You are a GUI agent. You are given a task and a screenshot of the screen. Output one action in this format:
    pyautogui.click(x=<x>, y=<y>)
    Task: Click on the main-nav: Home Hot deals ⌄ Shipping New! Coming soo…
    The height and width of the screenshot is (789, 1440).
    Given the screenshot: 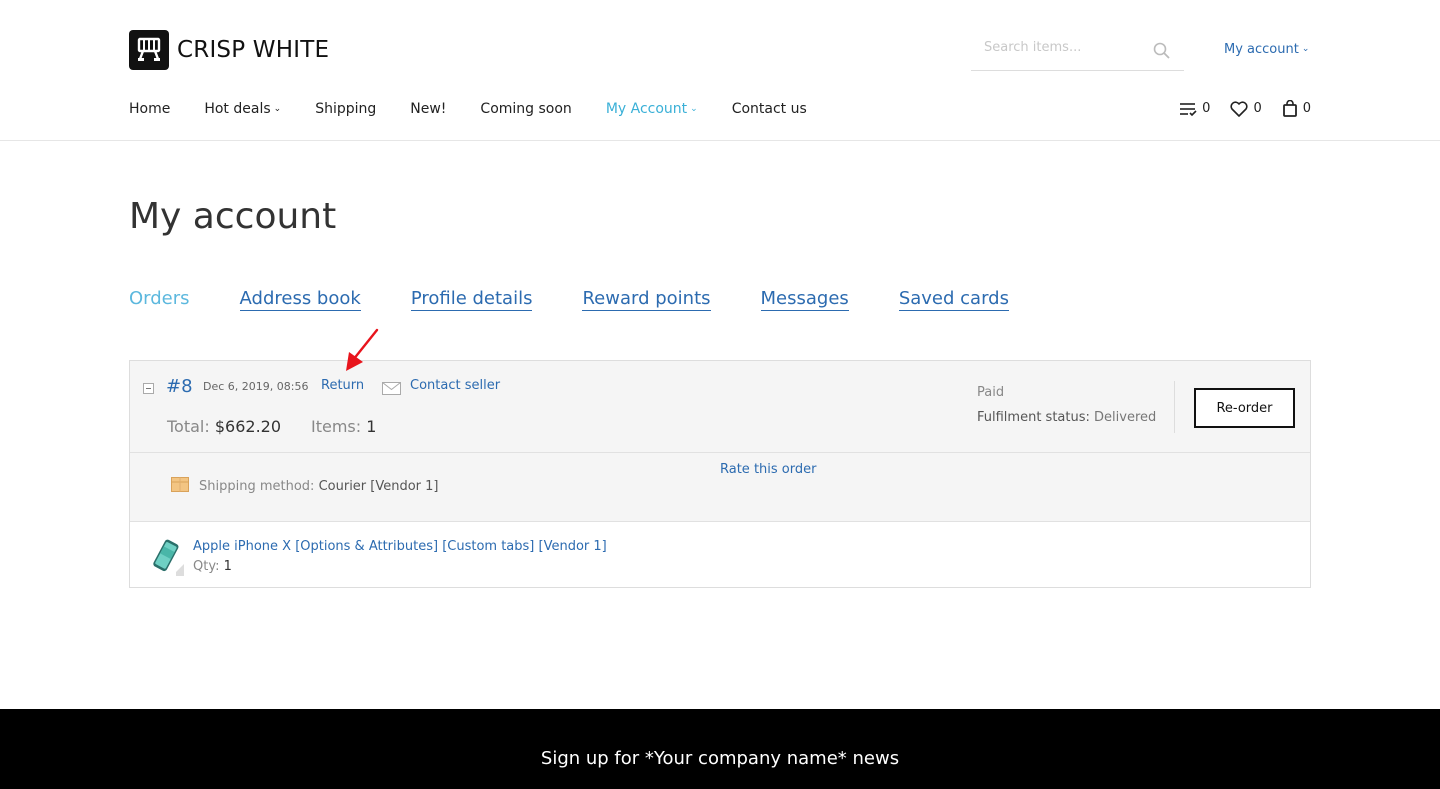 What is the action you would take?
    pyautogui.click(x=485, y=109)
    